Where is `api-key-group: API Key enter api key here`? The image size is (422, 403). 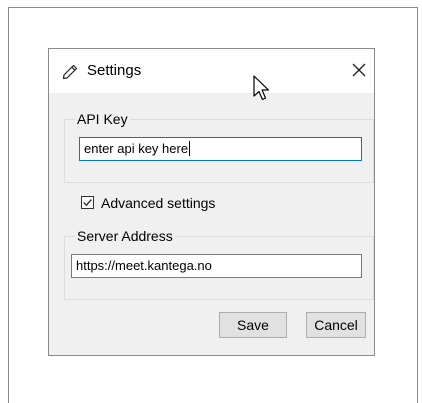
api-key-group: API Key enter api key here is located at coordinates (219, 147).